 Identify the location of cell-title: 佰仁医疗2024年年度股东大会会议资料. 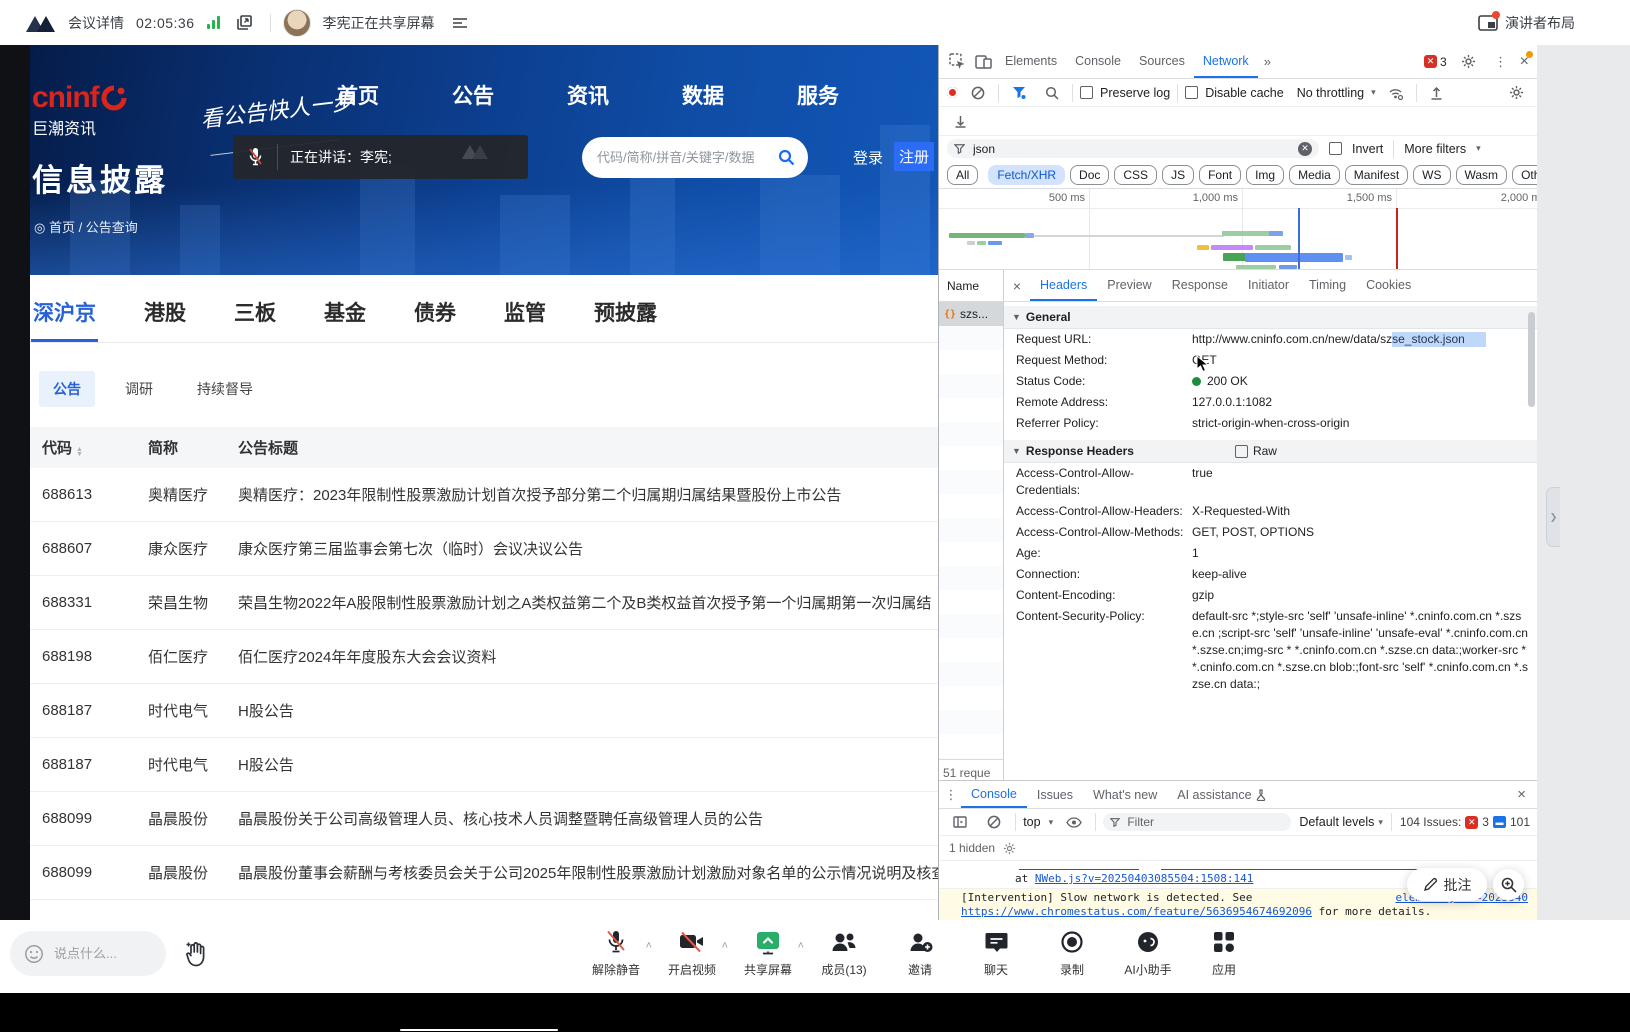
(588, 656).